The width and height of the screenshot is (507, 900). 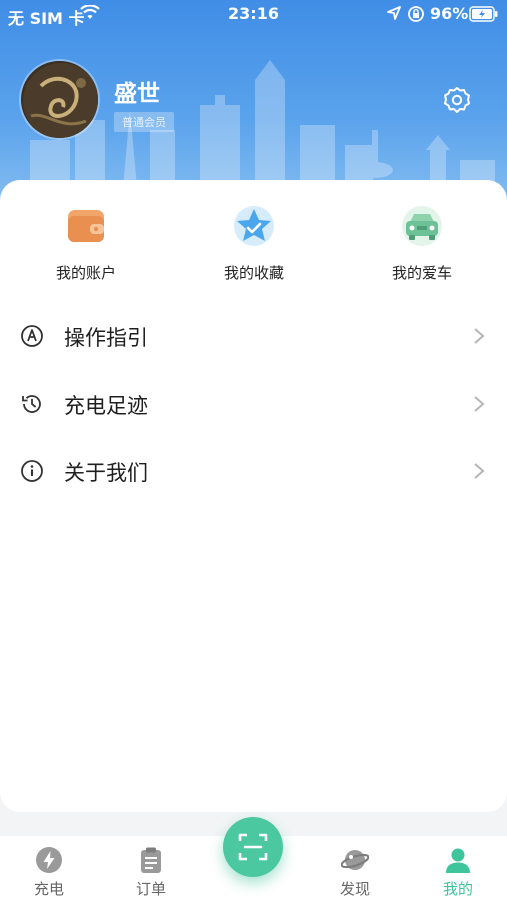 What do you see at coordinates (254, 226) in the screenshot?
I see `star-icon` at bounding box center [254, 226].